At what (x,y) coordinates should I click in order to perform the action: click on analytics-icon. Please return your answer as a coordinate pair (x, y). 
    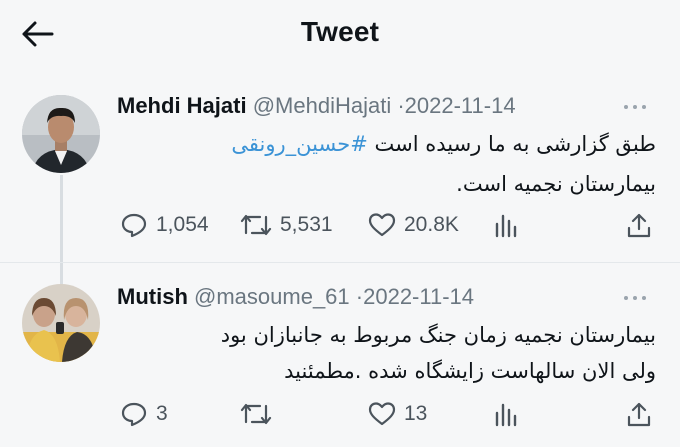
    Looking at the image, I should click on (506, 415).